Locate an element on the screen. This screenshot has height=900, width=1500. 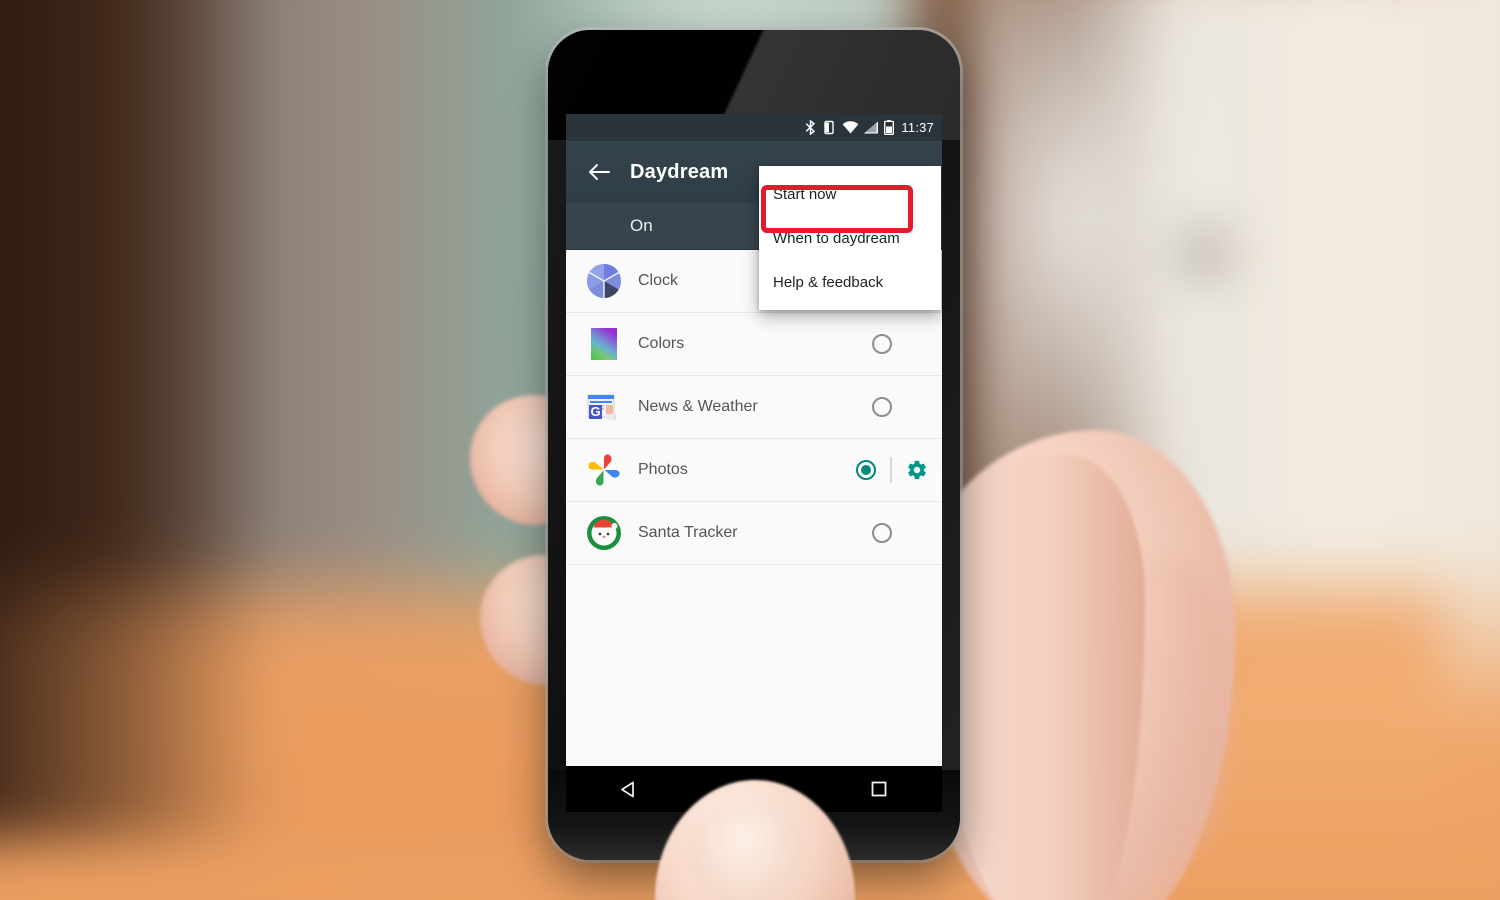
photos-app-icon is located at coordinates (604, 470).